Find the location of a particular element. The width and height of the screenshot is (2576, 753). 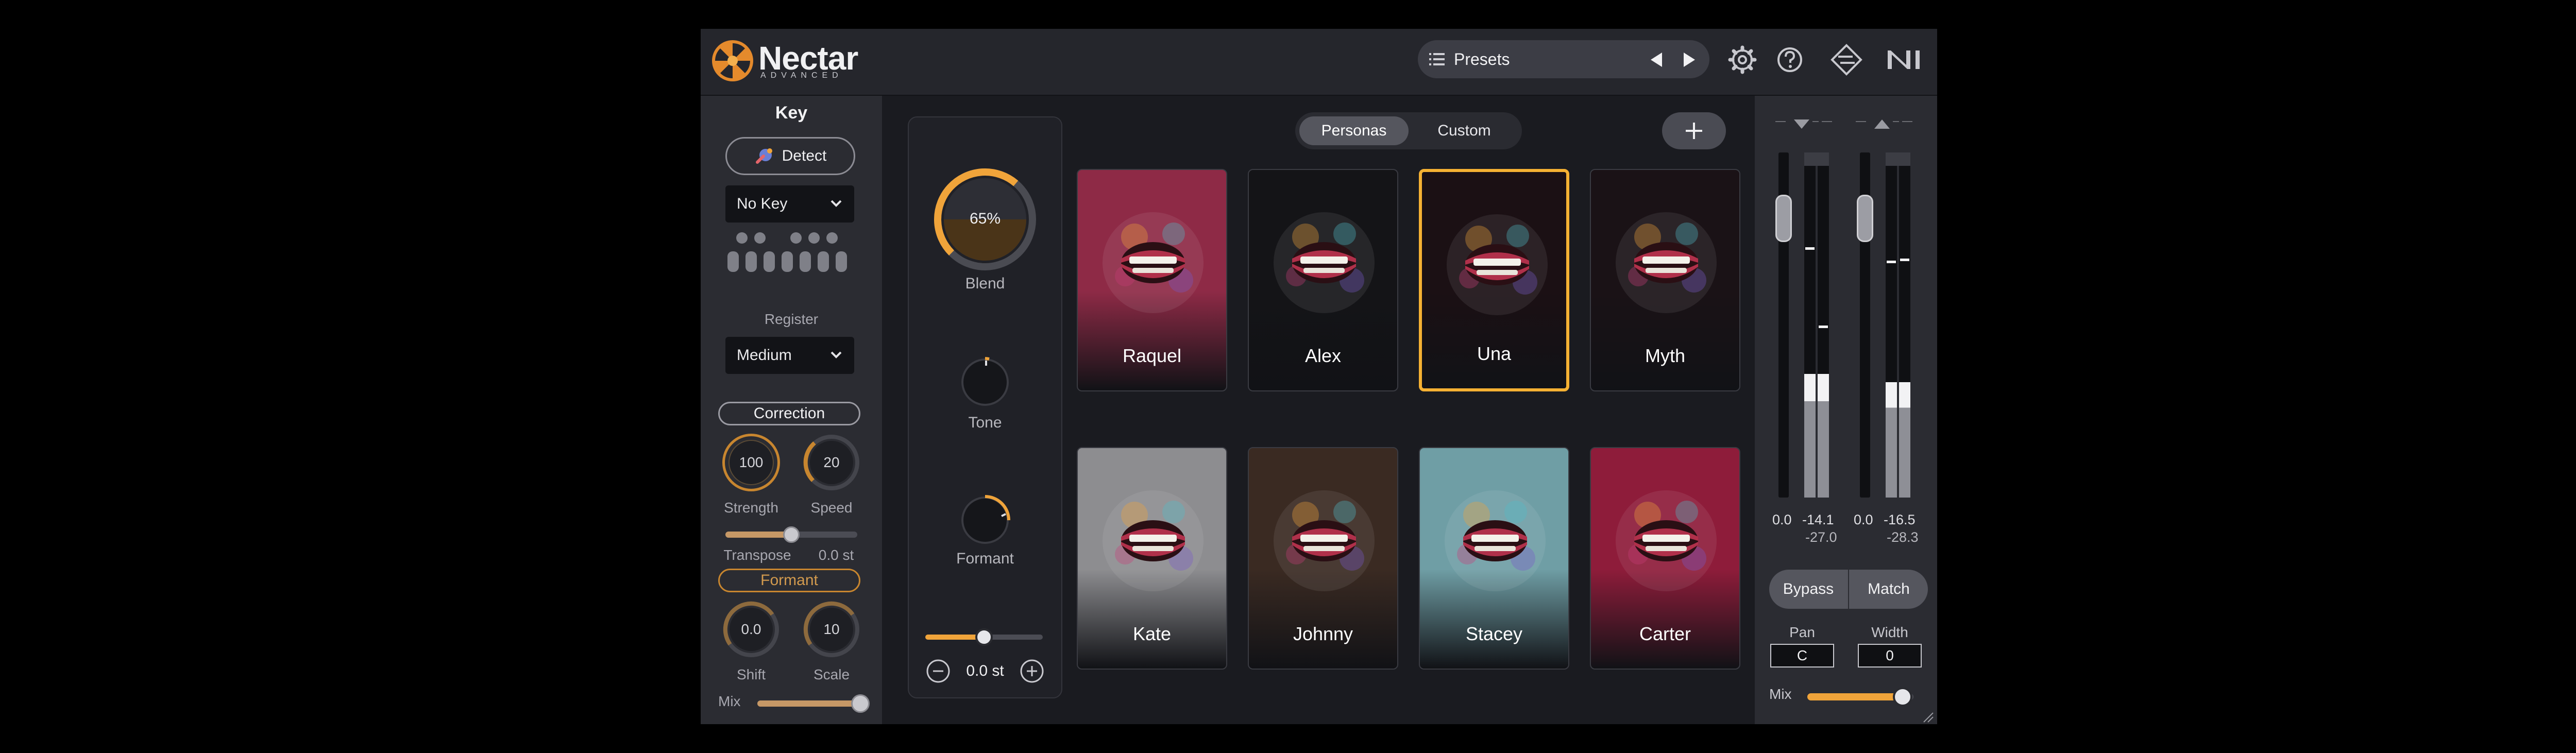

detect-label: Detect is located at coordinates (804, 155).